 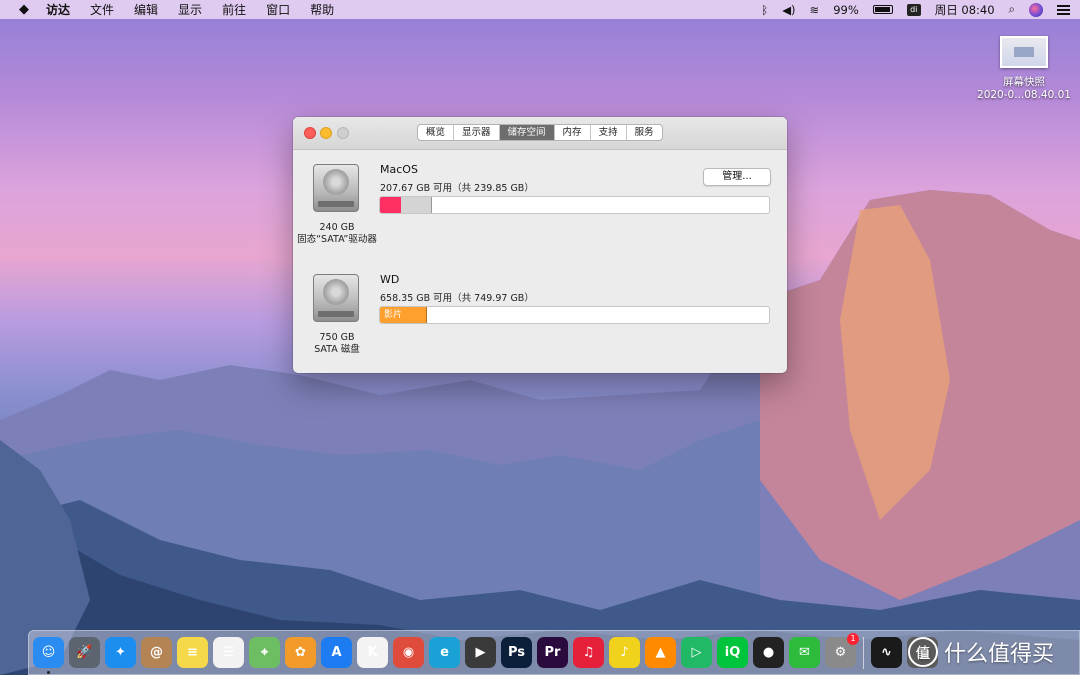 I want to click on zoom-window-button, so click(x=343, y=133).